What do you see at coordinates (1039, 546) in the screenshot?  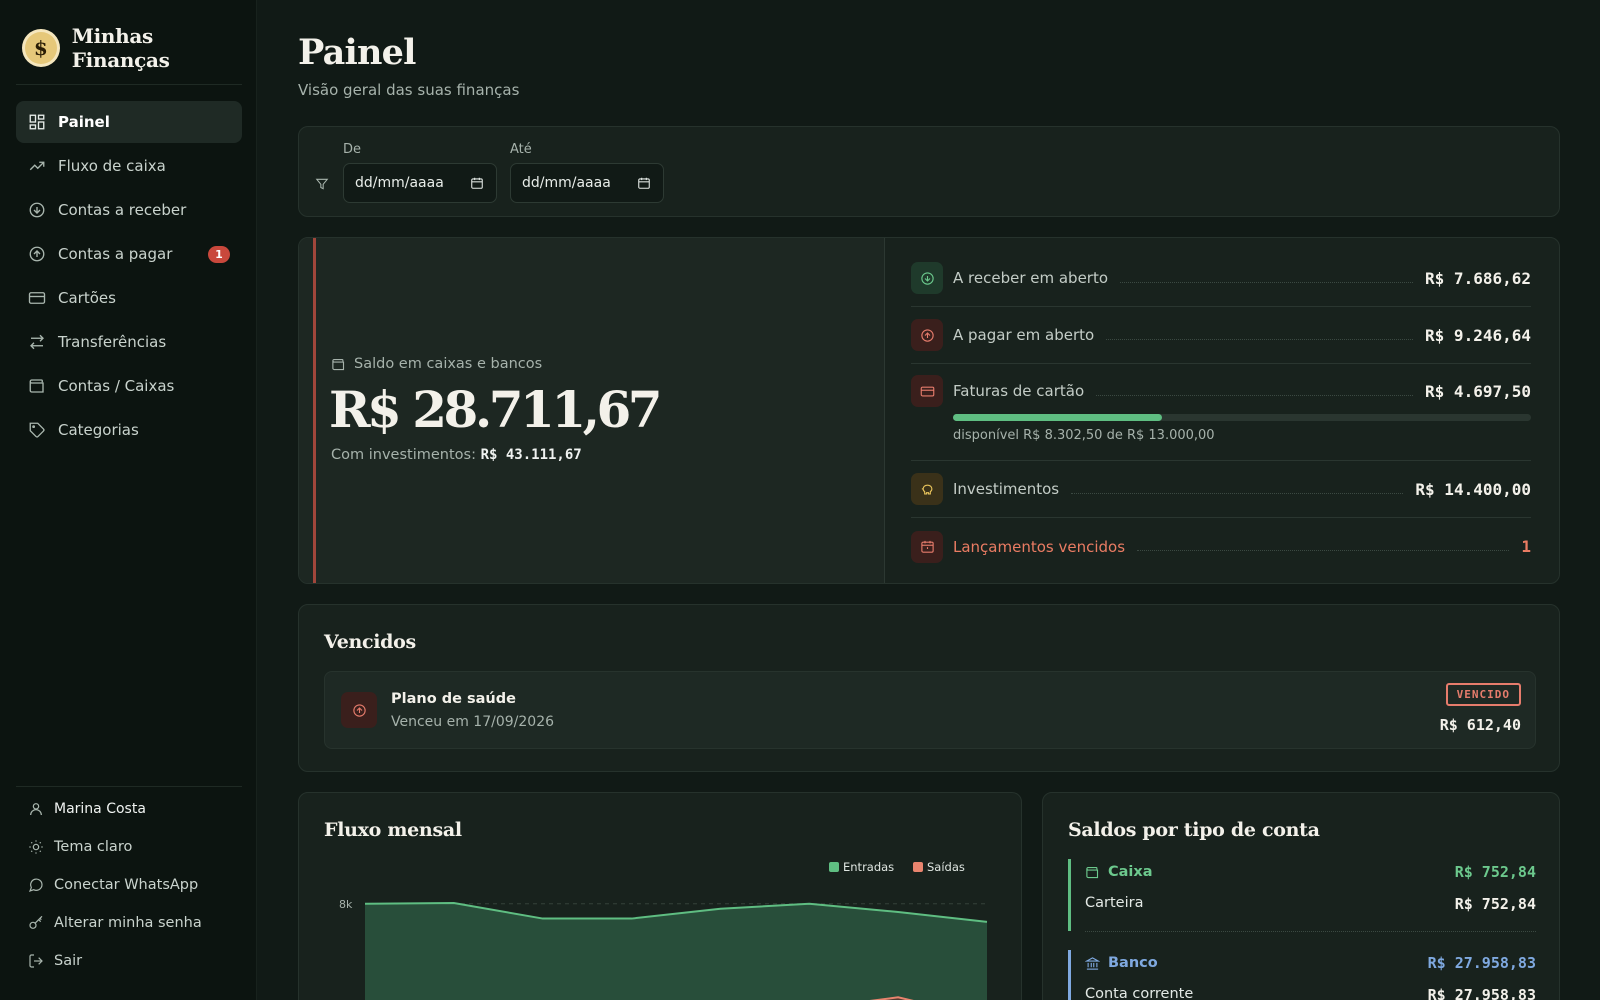 I see `overdue-entries-label: Lançamentos vencidos` at bounding box center [1039, 546].